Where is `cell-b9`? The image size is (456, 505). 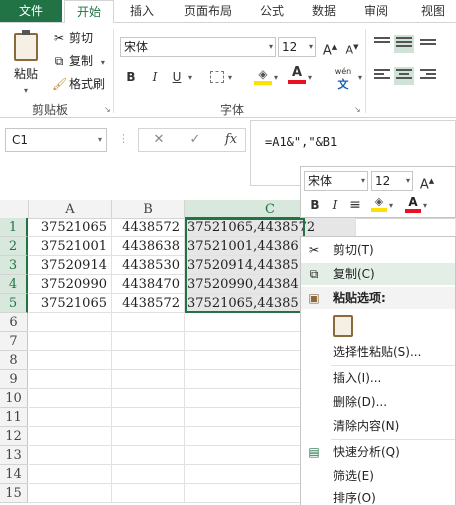 cell-b9 is located at coordinates (148, 379).